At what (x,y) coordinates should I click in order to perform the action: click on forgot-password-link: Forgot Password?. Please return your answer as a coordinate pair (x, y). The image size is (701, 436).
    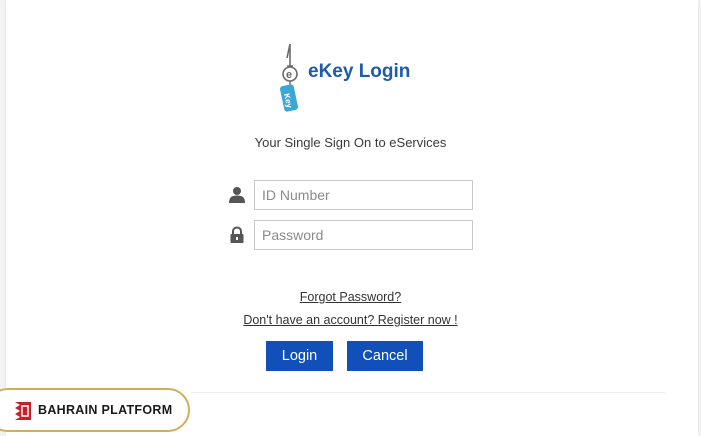
    Looking at the image, I should click on (350, 297).